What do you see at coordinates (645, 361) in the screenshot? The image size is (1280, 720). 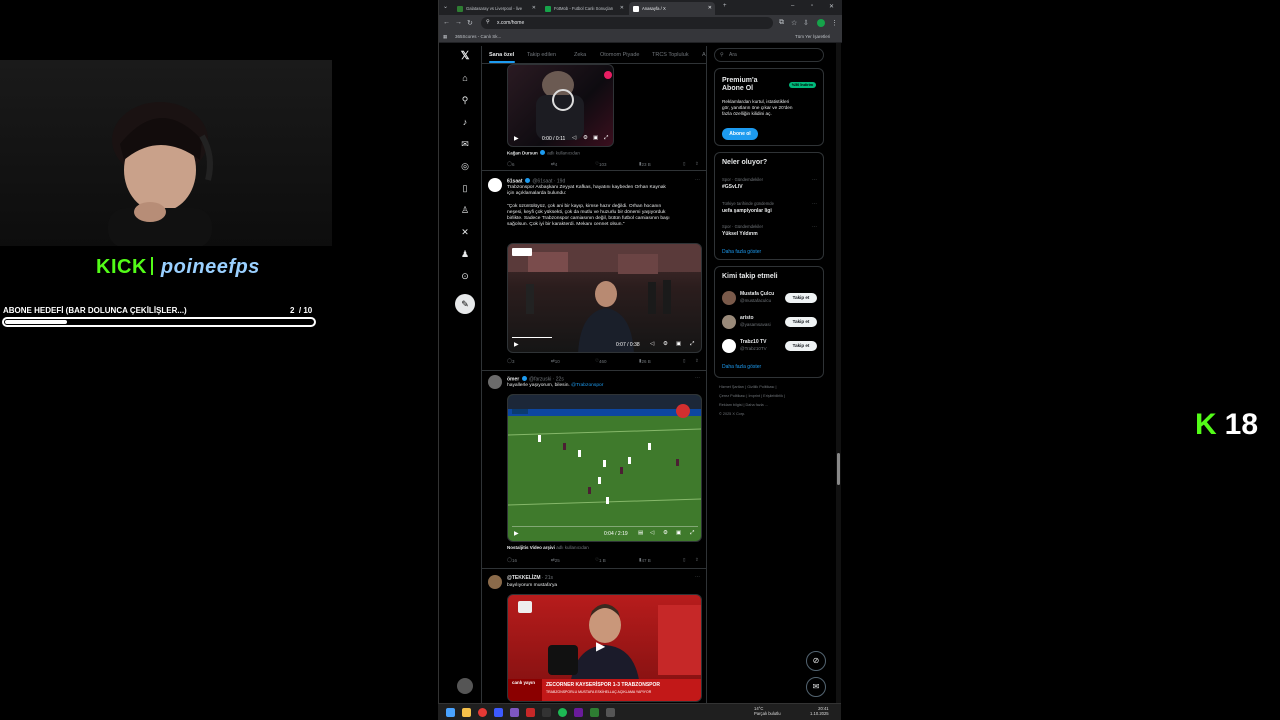 I see `views-button: ▮ 26 B` at bounding box center [645, 361].